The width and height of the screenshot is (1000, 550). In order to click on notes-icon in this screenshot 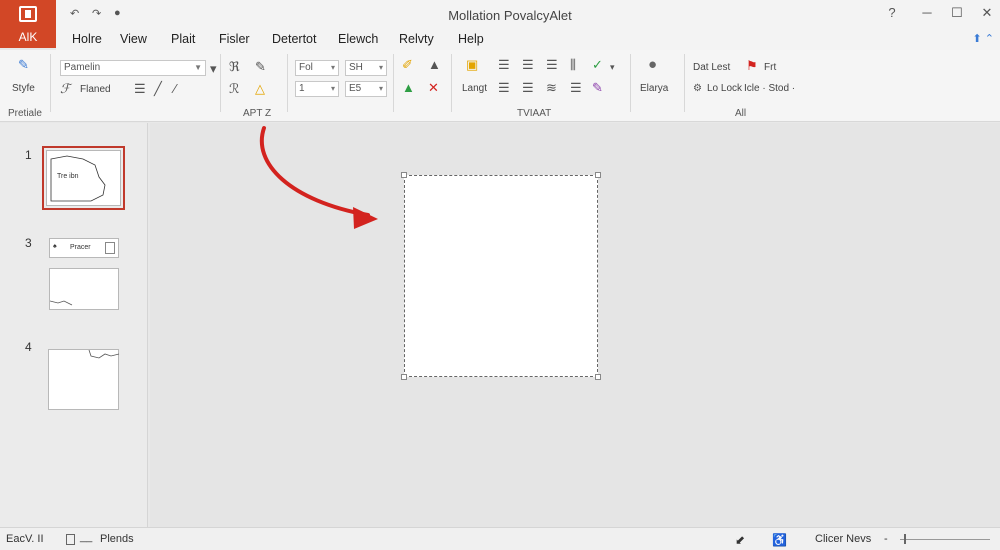, I will do `click(70, 539)`.